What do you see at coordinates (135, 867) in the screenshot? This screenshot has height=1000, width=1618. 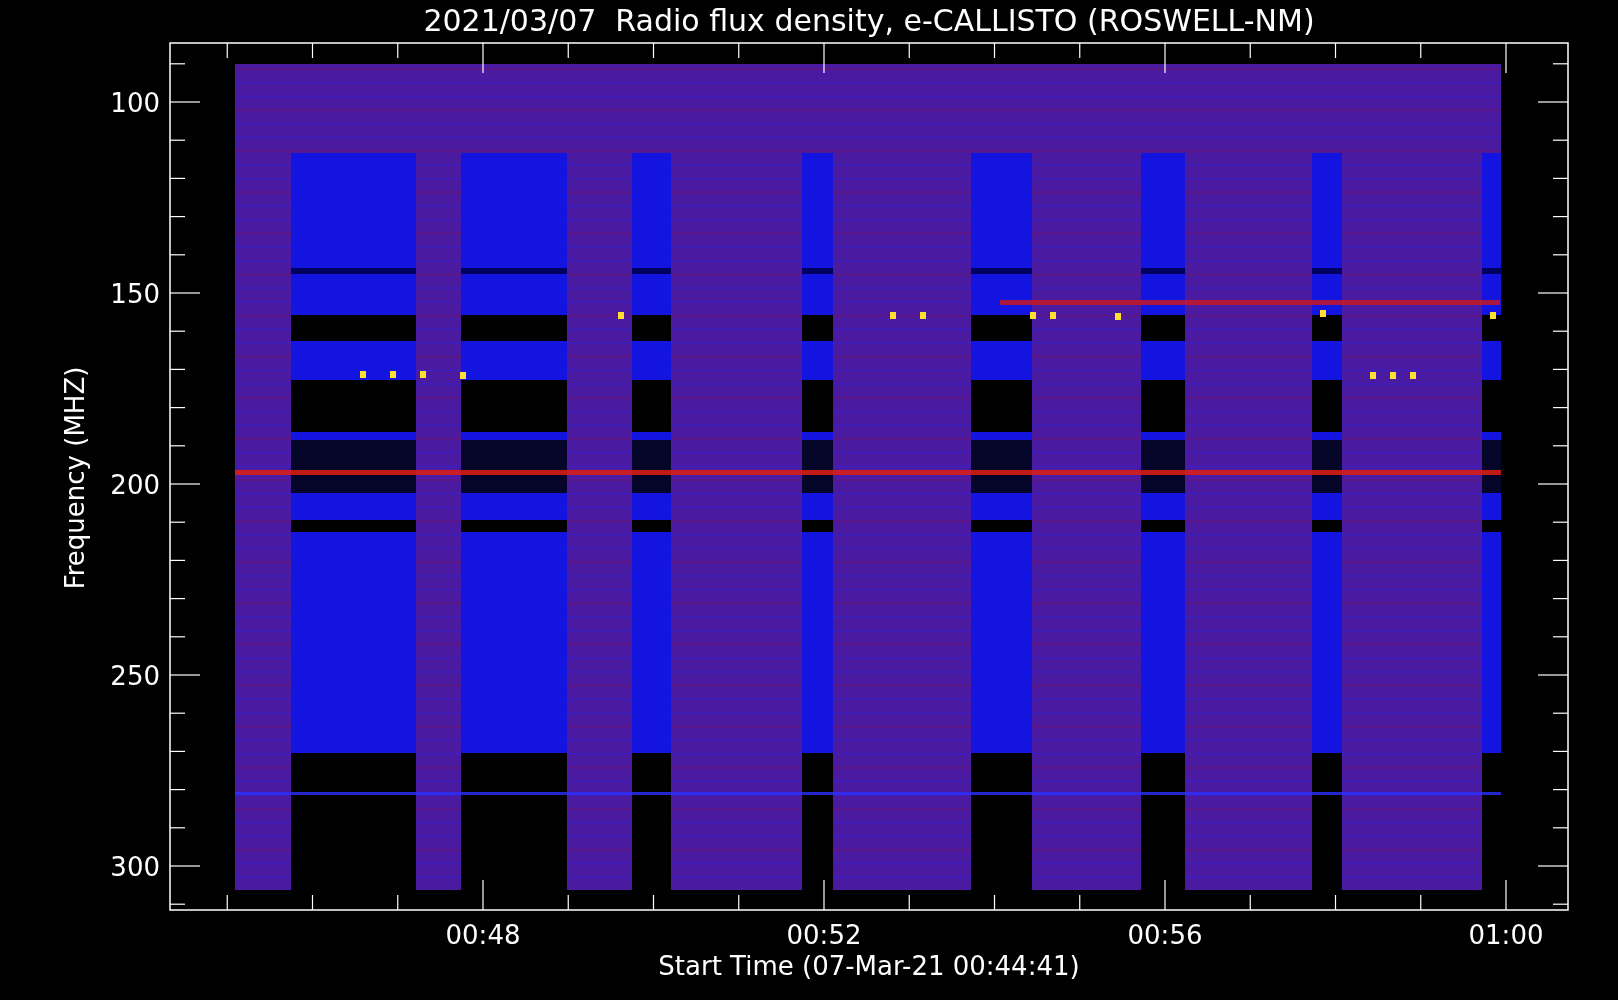 I see `tick-label: 300` at bounding box center [135, 867].